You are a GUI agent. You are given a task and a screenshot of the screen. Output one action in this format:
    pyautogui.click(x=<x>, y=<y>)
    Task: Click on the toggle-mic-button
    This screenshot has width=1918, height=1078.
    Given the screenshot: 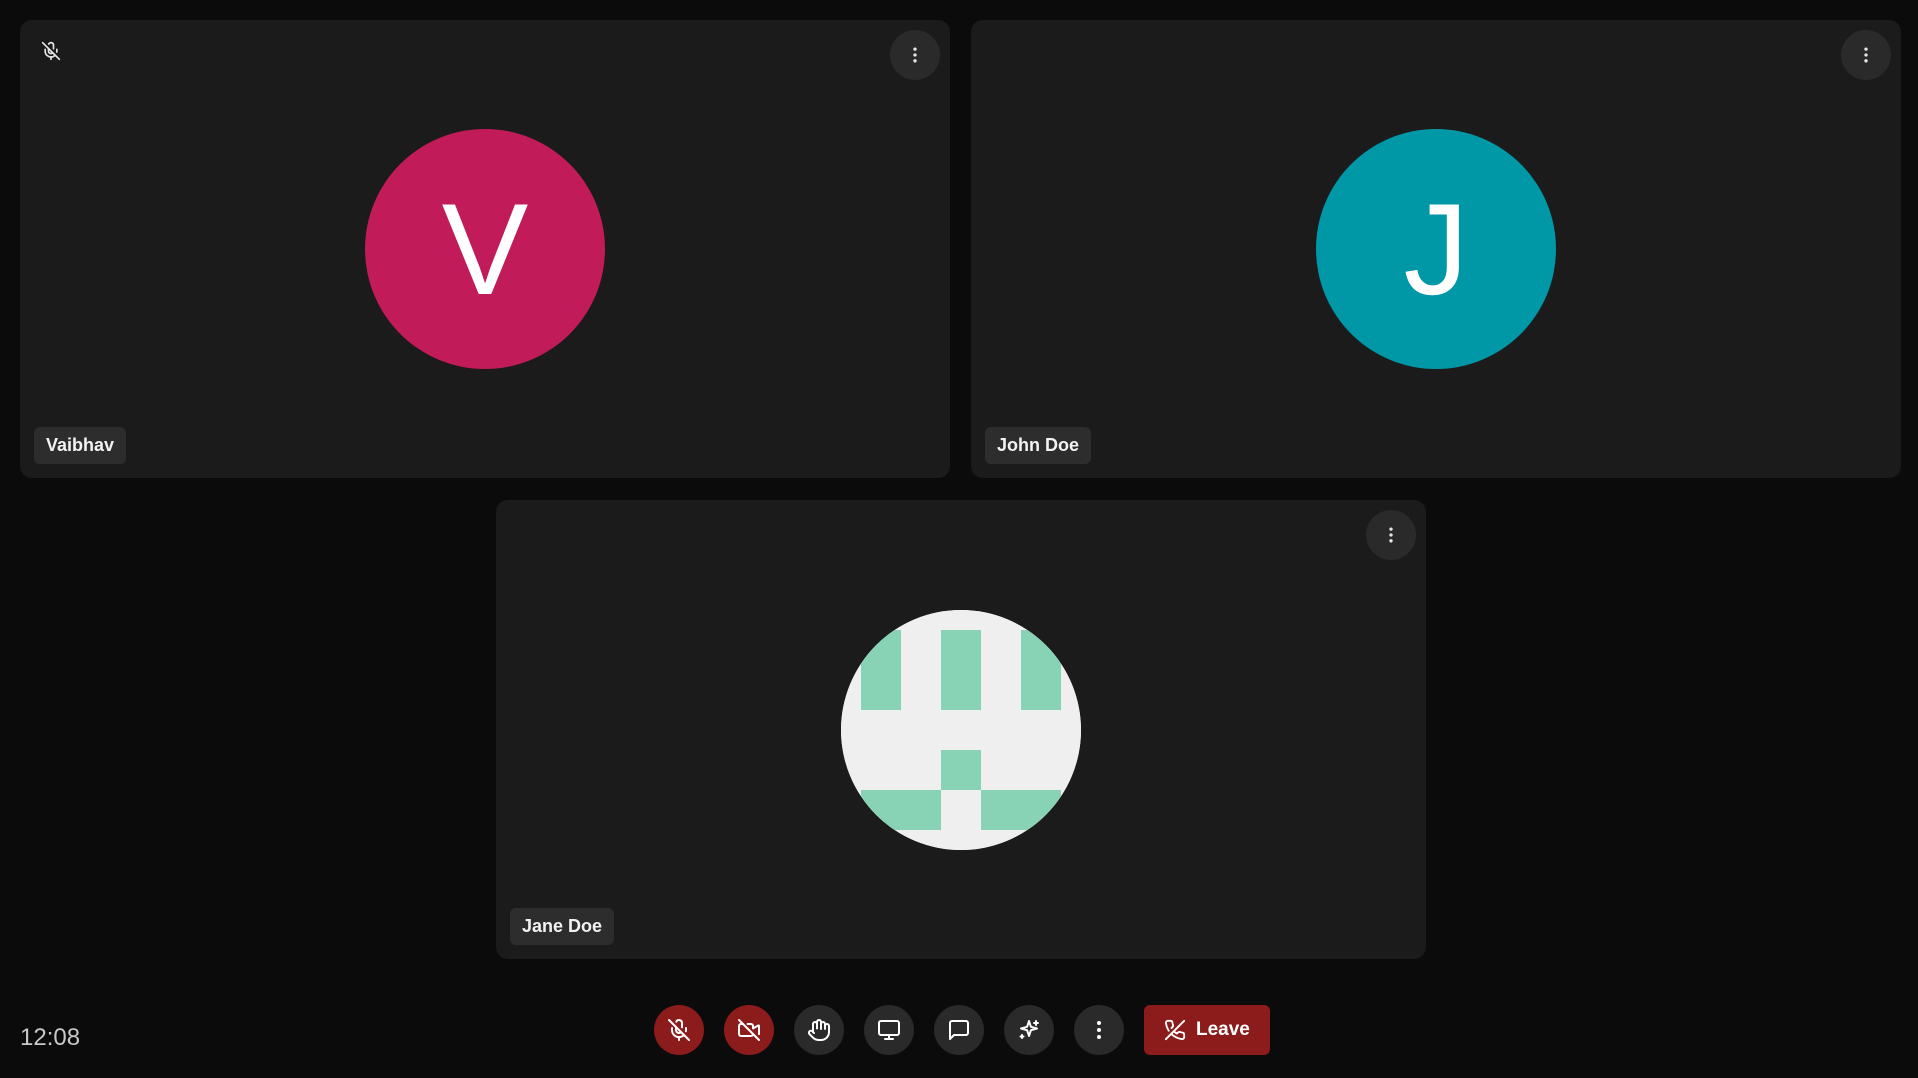 What is the action you would take?
    pyautogui.click(x=679, y=1030)
    